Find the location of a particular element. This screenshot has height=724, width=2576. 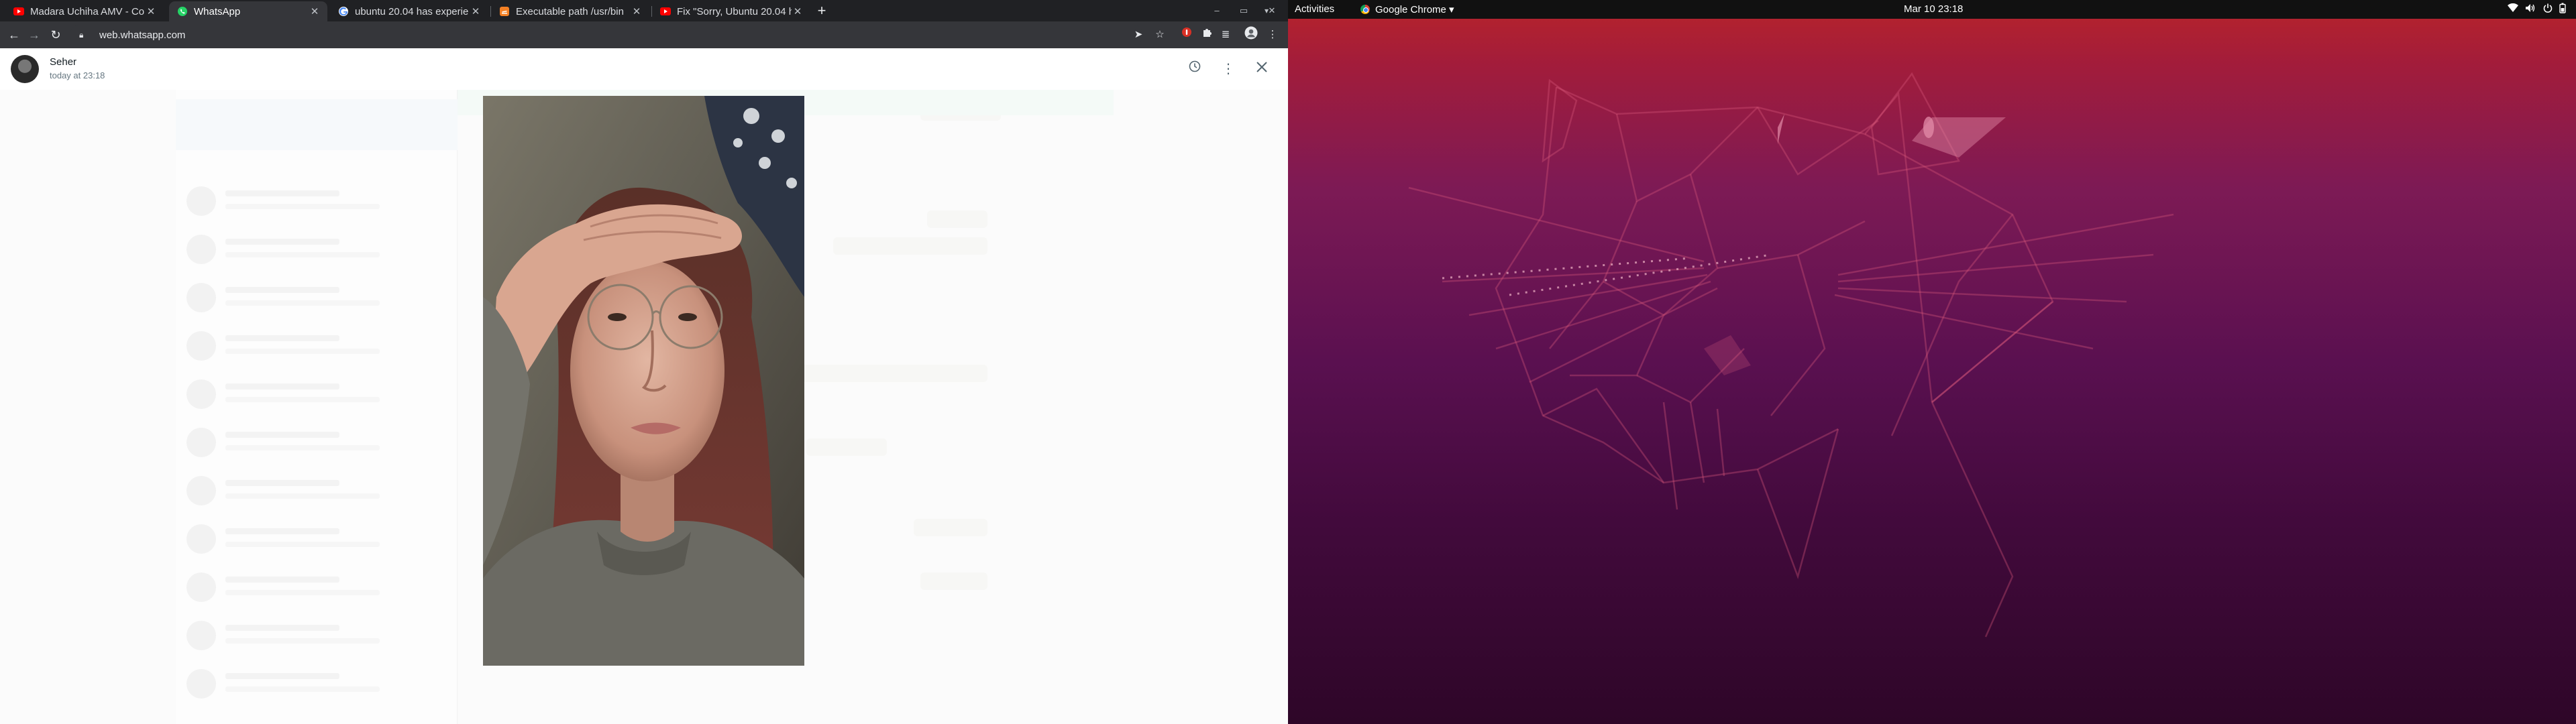

reload-icon: ↻ is located at coordinates (55, 35).